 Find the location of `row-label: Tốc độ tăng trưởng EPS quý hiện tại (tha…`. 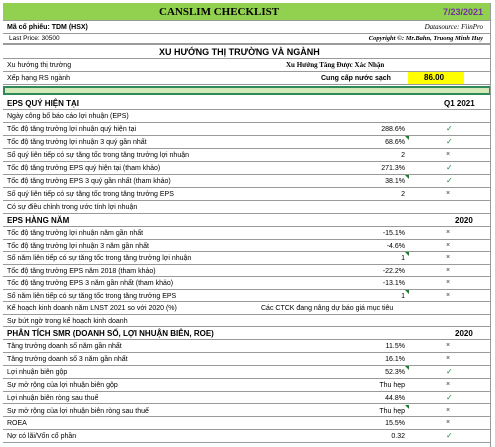

row-label: Tốc độ tăng trưởng EPS quý hiện tại (tha… is located at coordinates (84, 168).